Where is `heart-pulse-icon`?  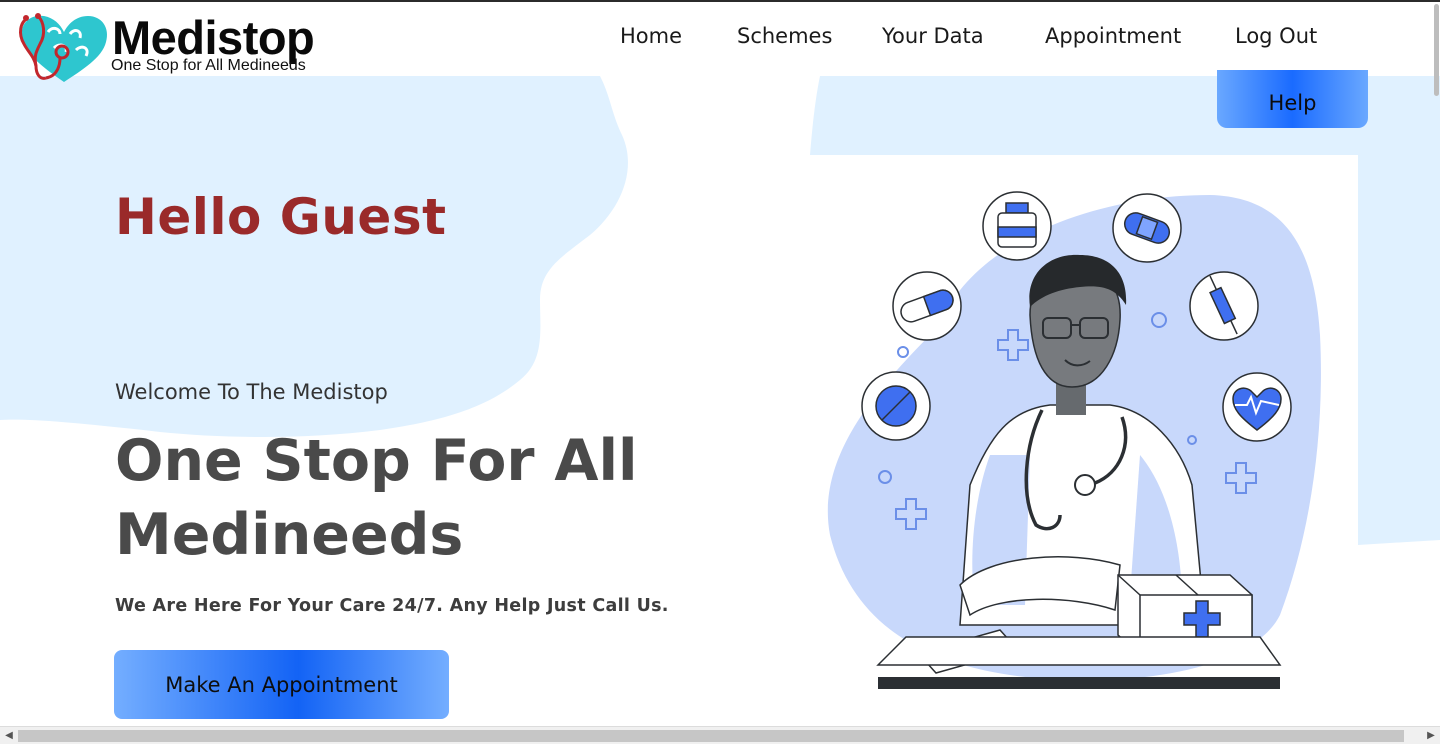
heart-pulse-icon is located at coordinates (1257, 407).